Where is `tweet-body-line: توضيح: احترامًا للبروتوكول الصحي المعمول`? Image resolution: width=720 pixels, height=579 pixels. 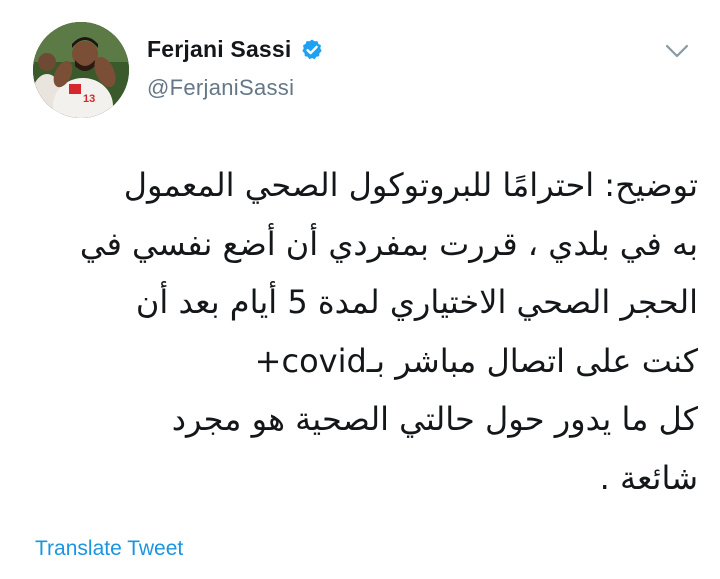 tweet-body-line: توضيح: احترامًا للبروتوكول الصحي المعمول is located at coordinates (410, 185).